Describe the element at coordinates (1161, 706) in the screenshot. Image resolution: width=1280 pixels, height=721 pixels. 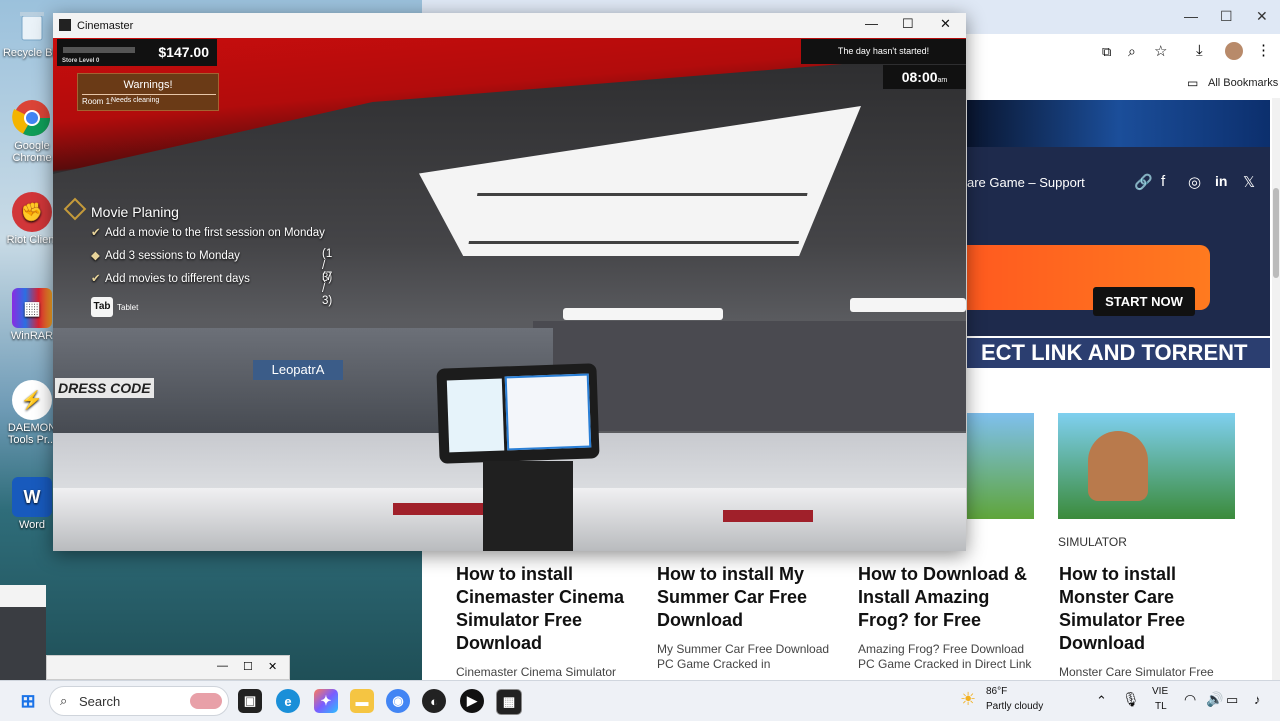
I see `keyboard-layout: TL` at that location.